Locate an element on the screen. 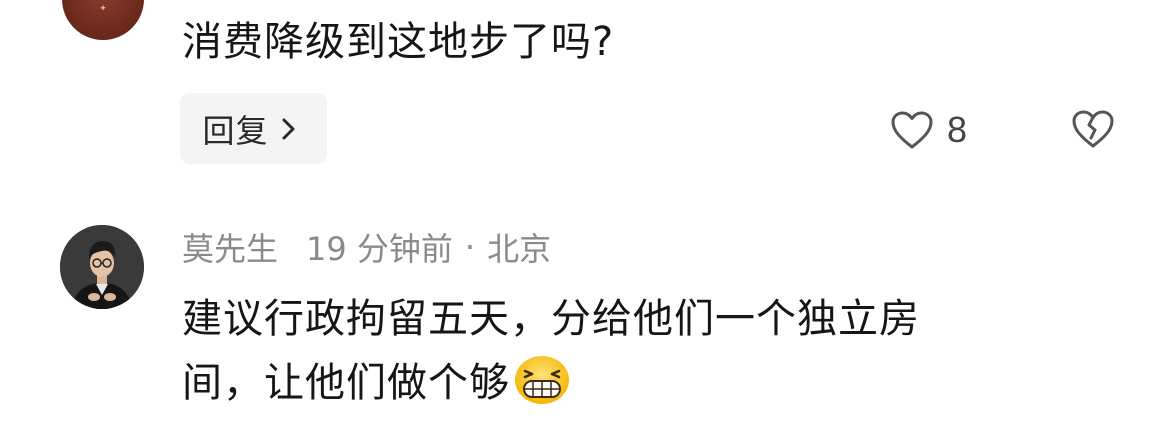 This screenshot has width=1163, height=425. avatar: ✦ is located at coordinates (103, 20).